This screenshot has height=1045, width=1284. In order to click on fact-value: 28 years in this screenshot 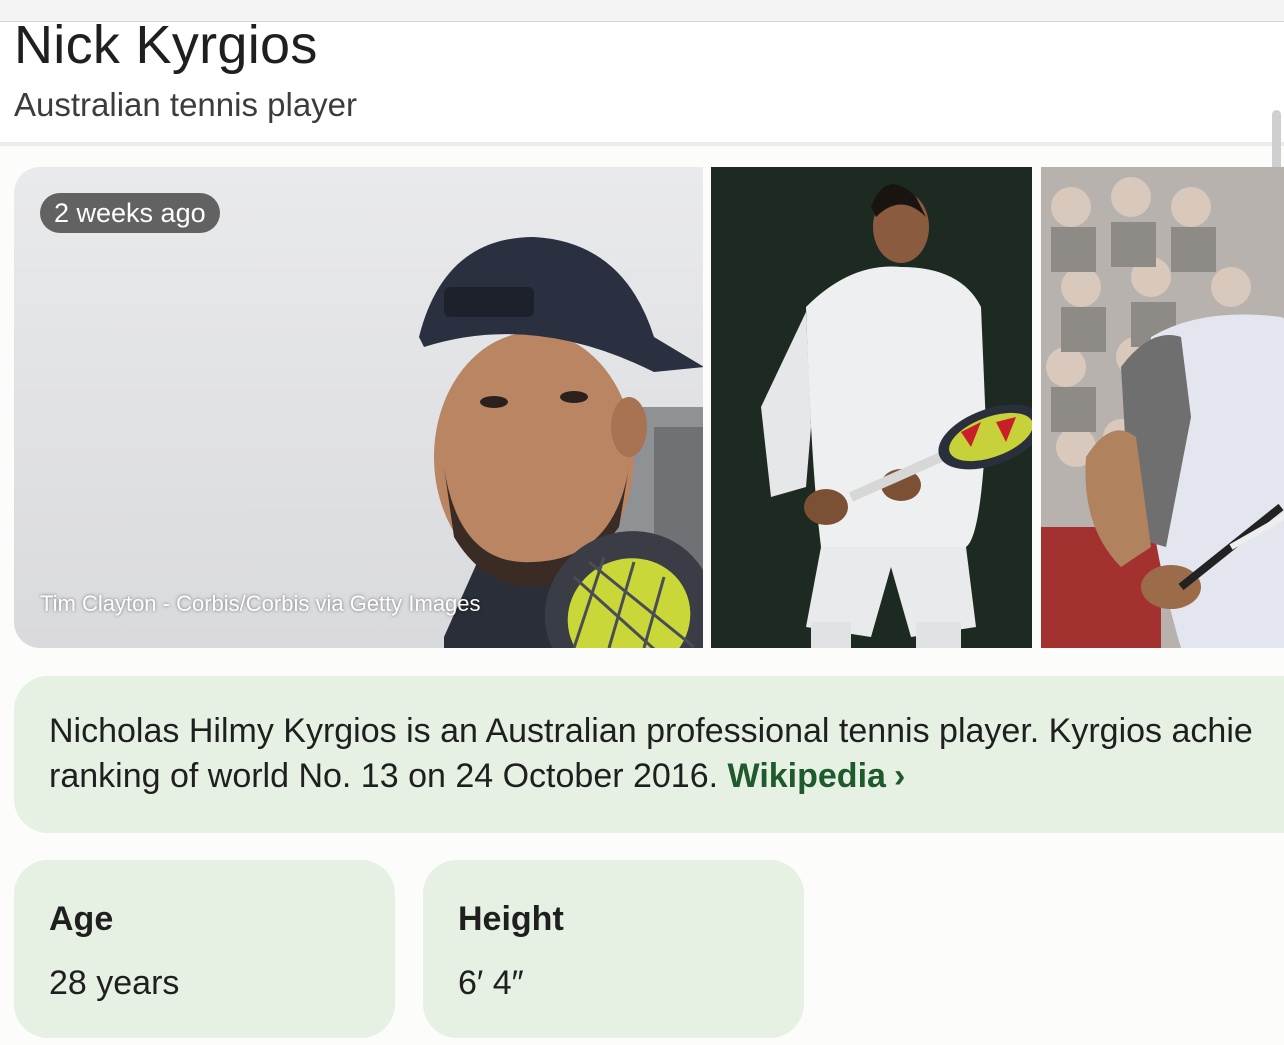, I will do `click(114, 983)`.